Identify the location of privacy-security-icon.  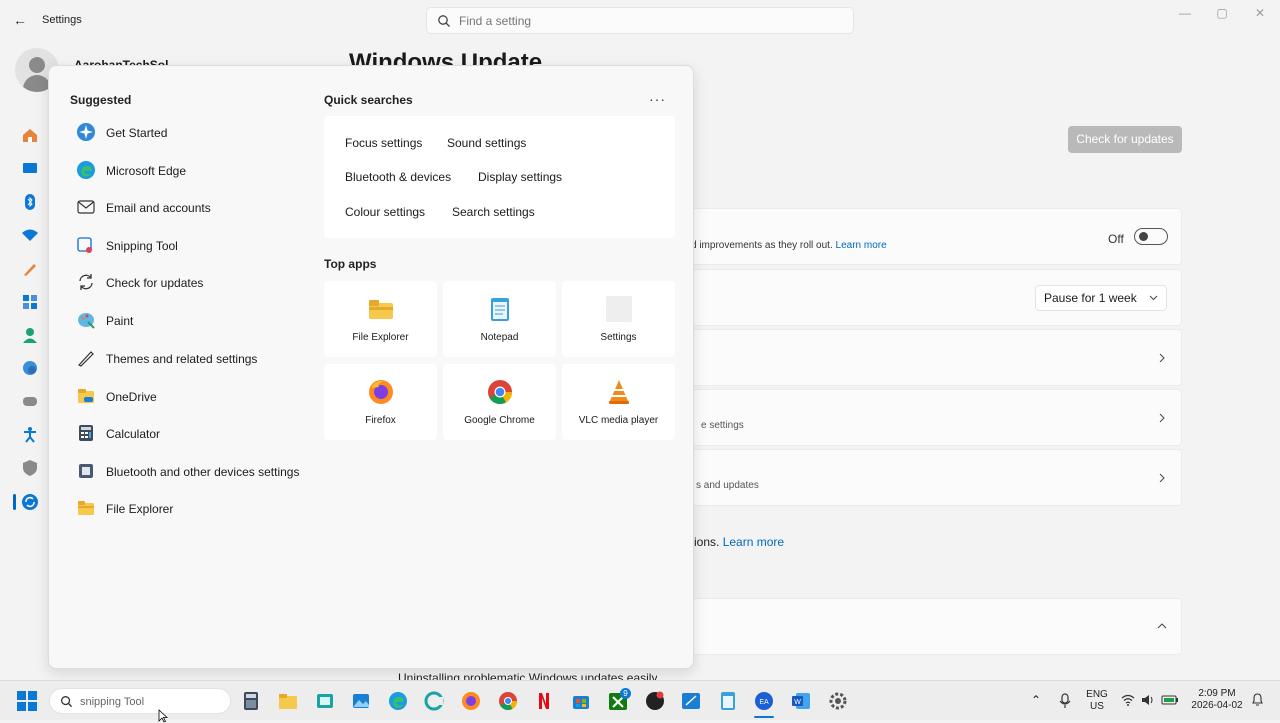
(30, 468).